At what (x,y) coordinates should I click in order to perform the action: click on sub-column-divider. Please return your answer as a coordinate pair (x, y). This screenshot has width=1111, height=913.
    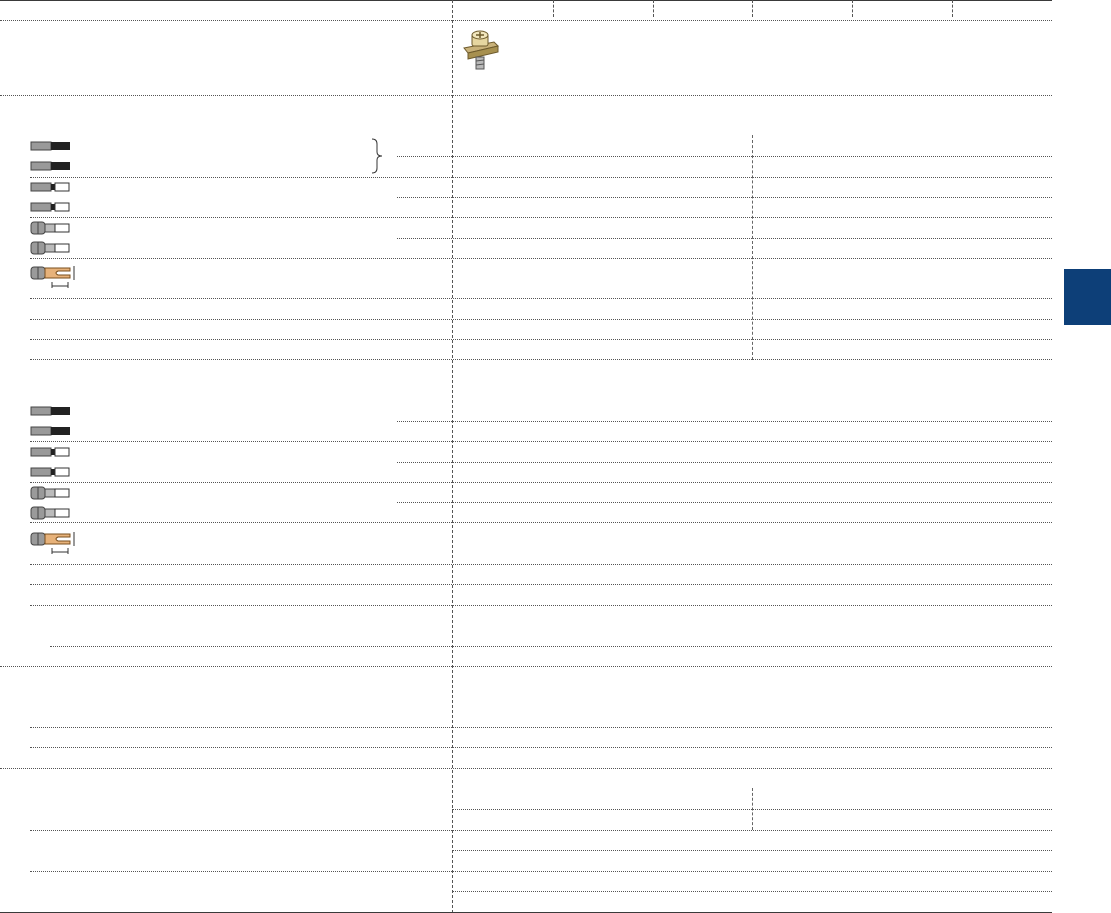
    Looking at the image, I should click on (752, 247).